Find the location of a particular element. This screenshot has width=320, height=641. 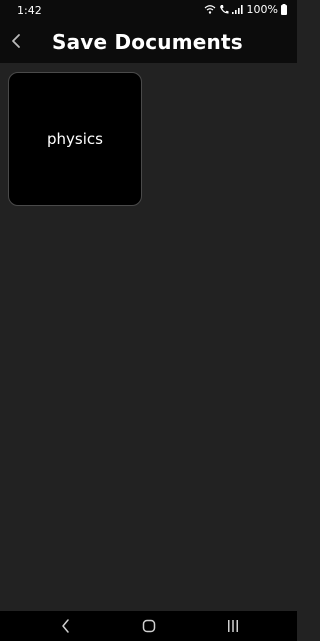

status-icons: 100% is located at coordinates (245, 9).